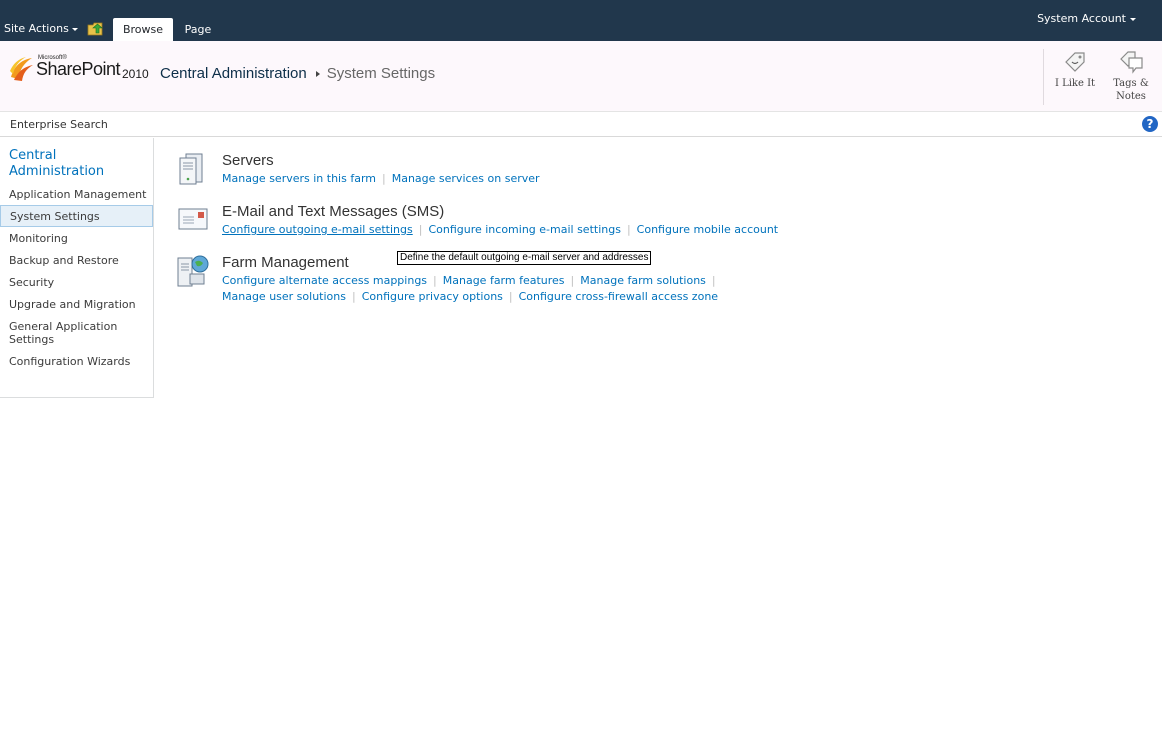  Describe the element at coordinates (466, 178) in the screenshot. I see `manage-services-link: Manage services on server` at that location.